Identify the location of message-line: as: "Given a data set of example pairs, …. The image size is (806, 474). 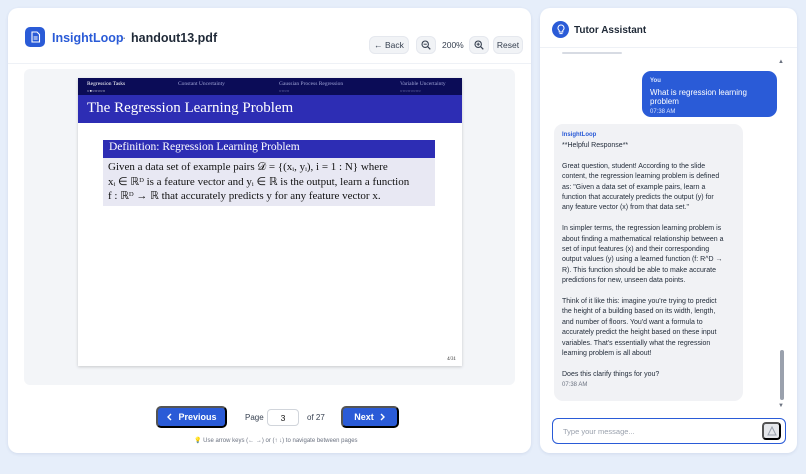
(634, 187).